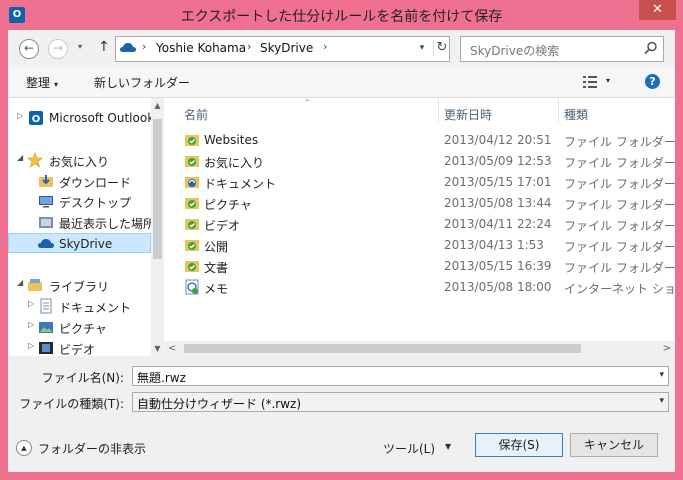 The height and width of the screenshot is (480, 683). I want to click on scroll-down-icon: ▼, so click(157, 348).